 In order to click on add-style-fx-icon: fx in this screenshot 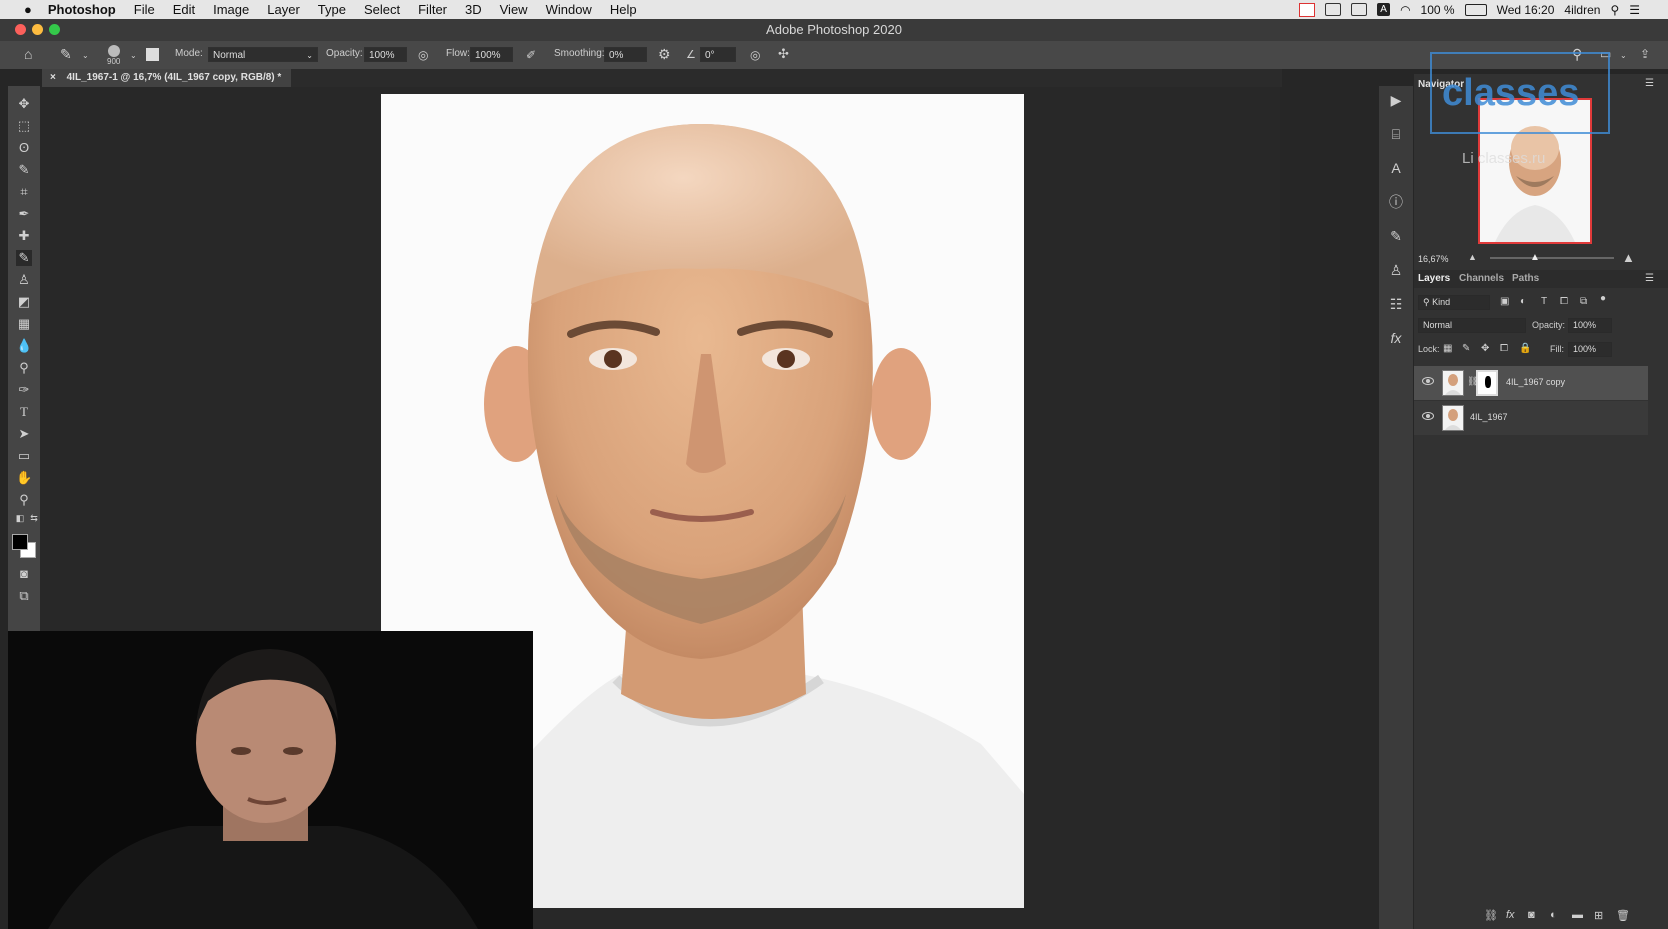, I will do `click(1510, 915)`.